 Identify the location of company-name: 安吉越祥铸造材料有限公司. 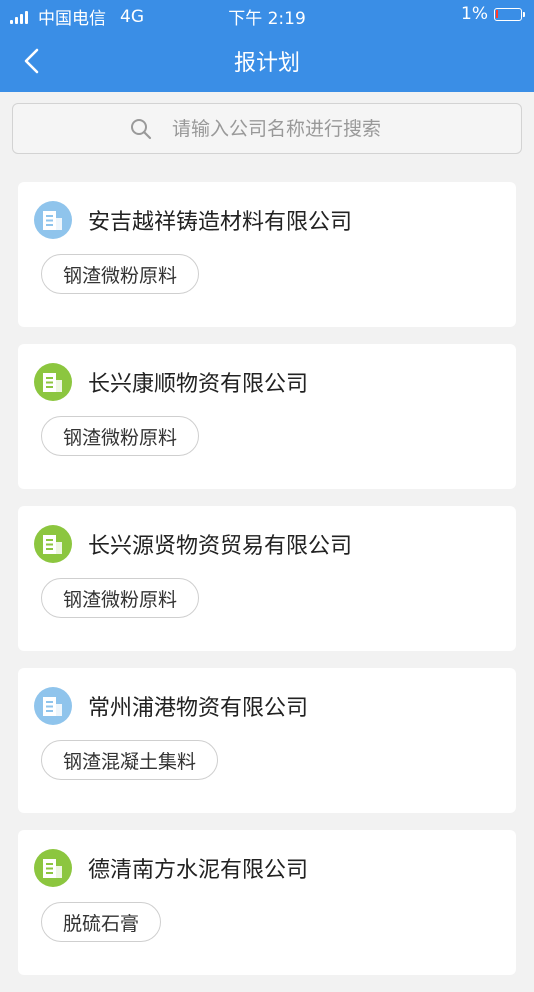
(220, 222).